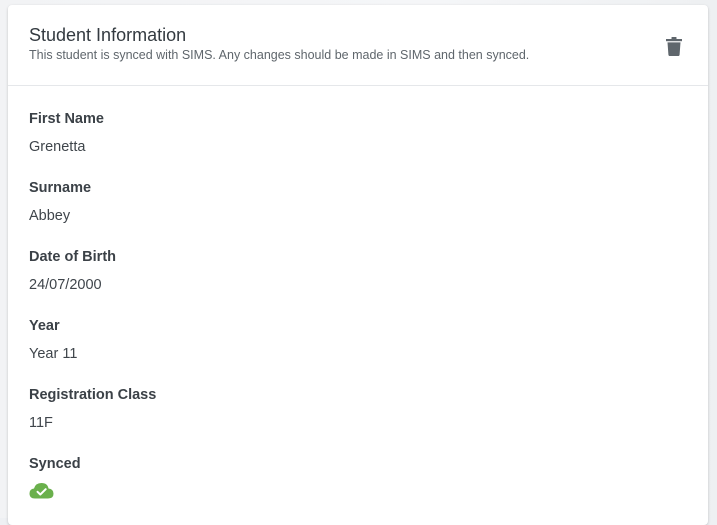 The image size is (717, 525). I want to click on synced-label: Synced, so click(55, 464).